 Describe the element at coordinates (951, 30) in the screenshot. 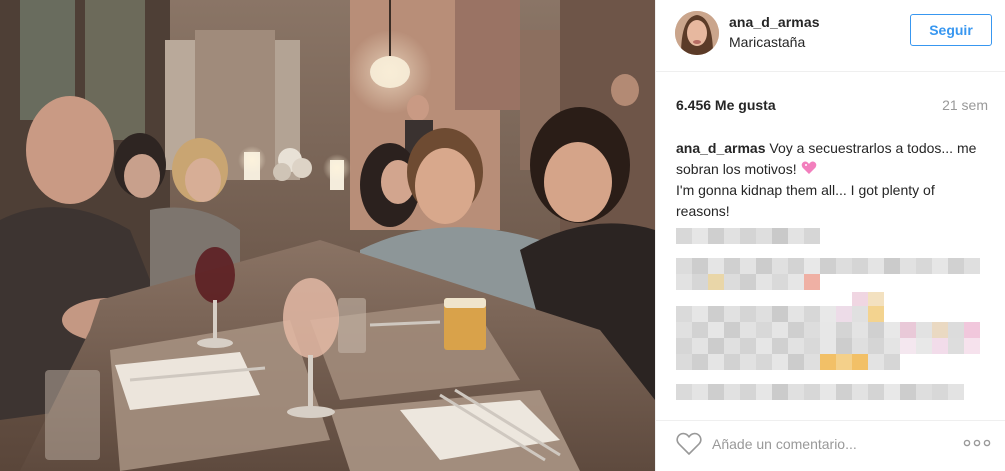

I see `follow-button: Seguir` at that location.